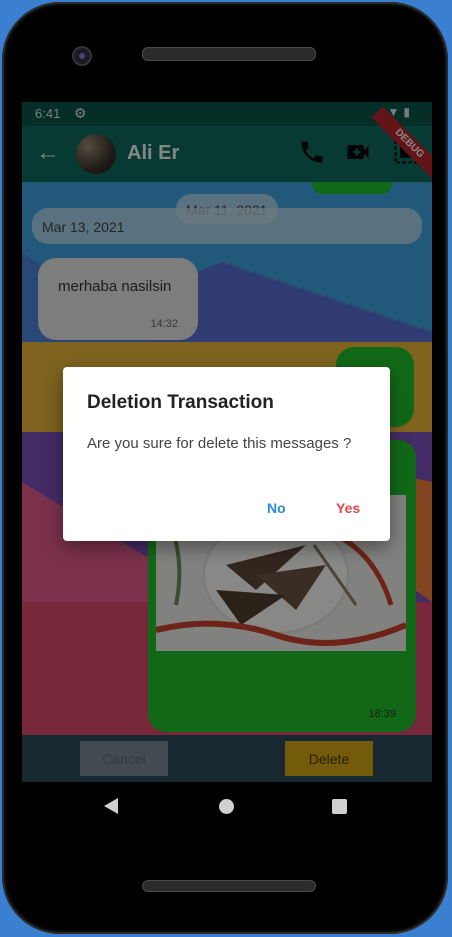 The width and height of the screenshot is (452, 937). I want to click on android-nav-bar, so click(227, 807).